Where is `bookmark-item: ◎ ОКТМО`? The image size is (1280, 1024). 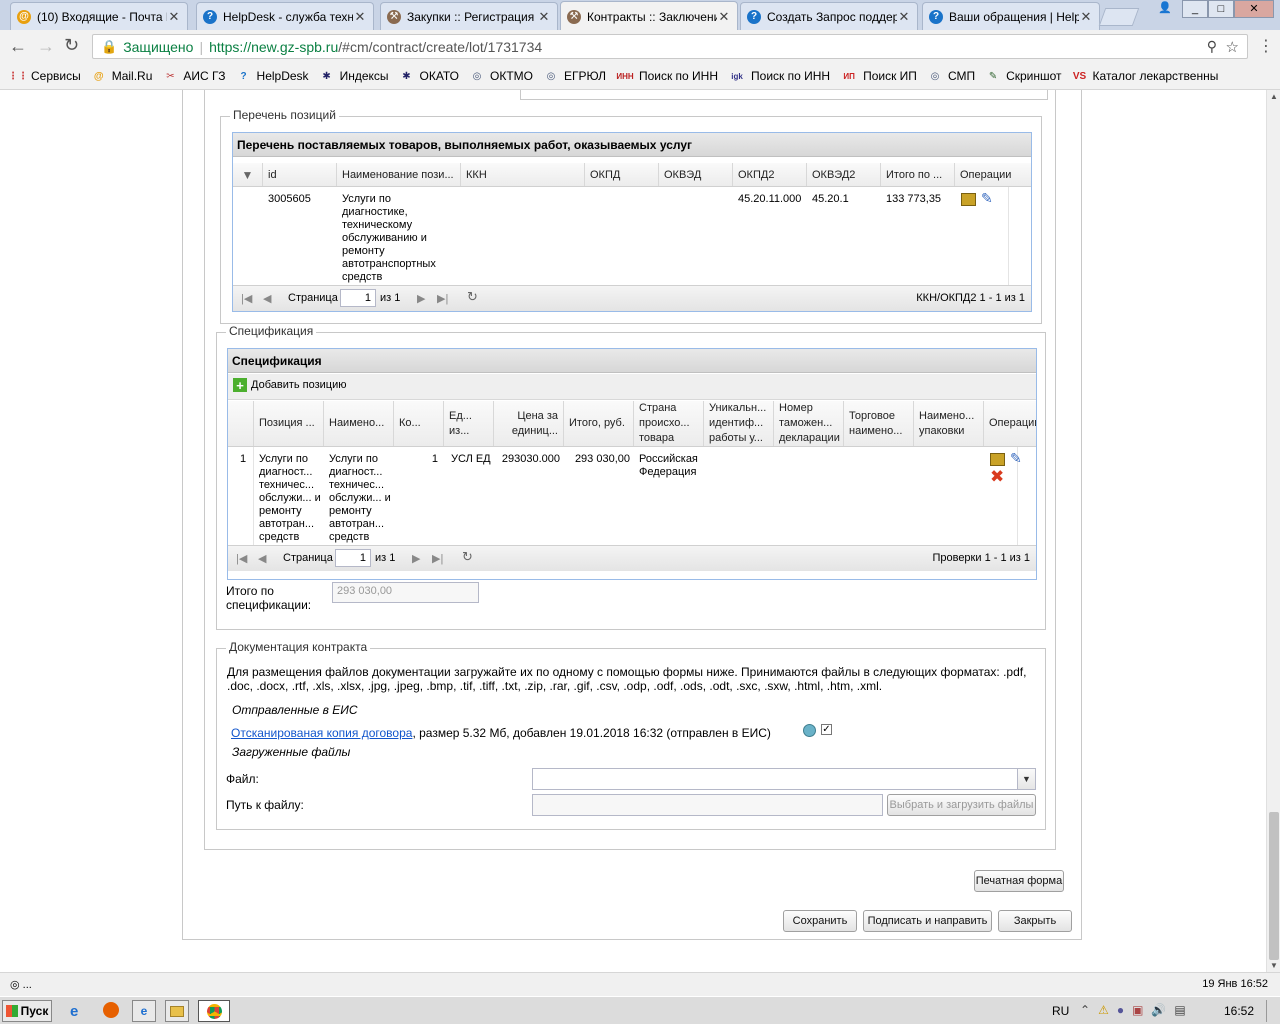 bookmark-item: ◎ ОКТМО is located at coordinates (501, 76).